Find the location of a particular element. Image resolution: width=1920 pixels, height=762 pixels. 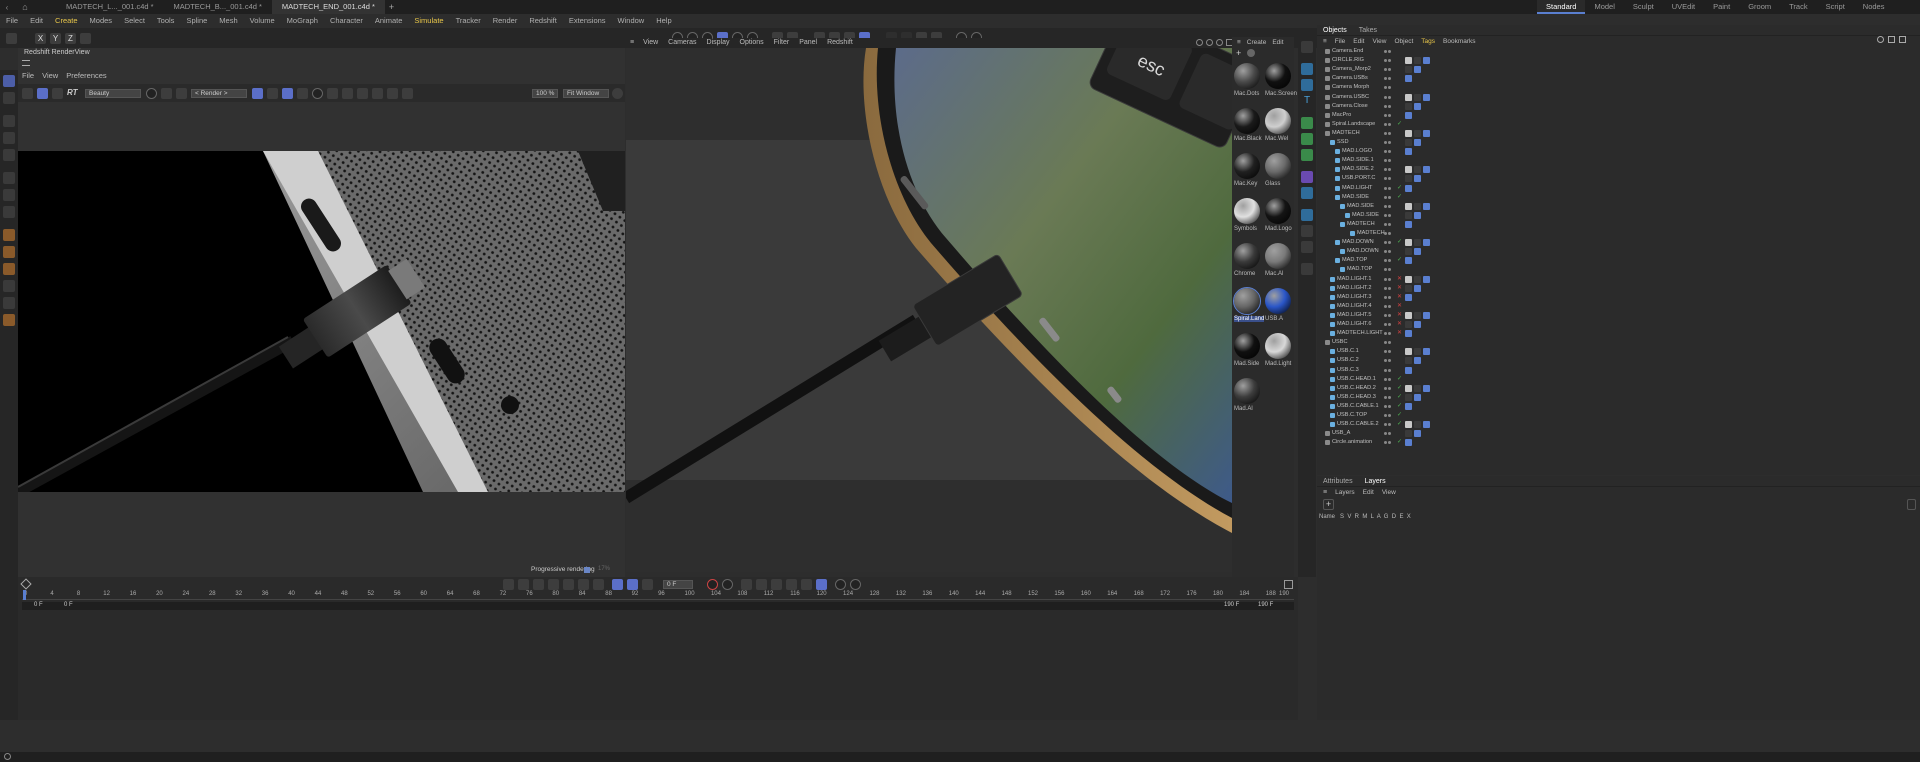

transform-tool-icon is located at coordinates (9, 178).